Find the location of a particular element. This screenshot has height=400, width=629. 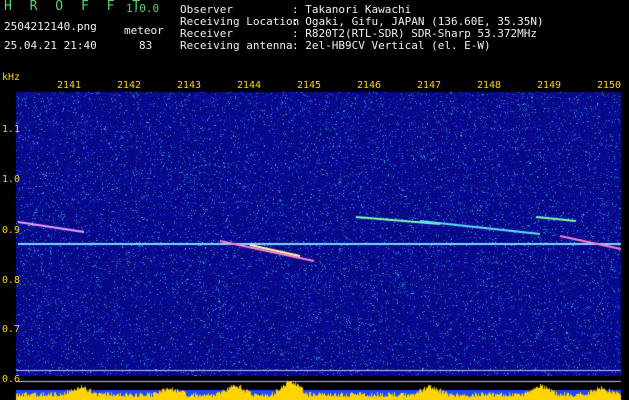

y-tick-label: 1.0 is located at coordinates (11, 179).